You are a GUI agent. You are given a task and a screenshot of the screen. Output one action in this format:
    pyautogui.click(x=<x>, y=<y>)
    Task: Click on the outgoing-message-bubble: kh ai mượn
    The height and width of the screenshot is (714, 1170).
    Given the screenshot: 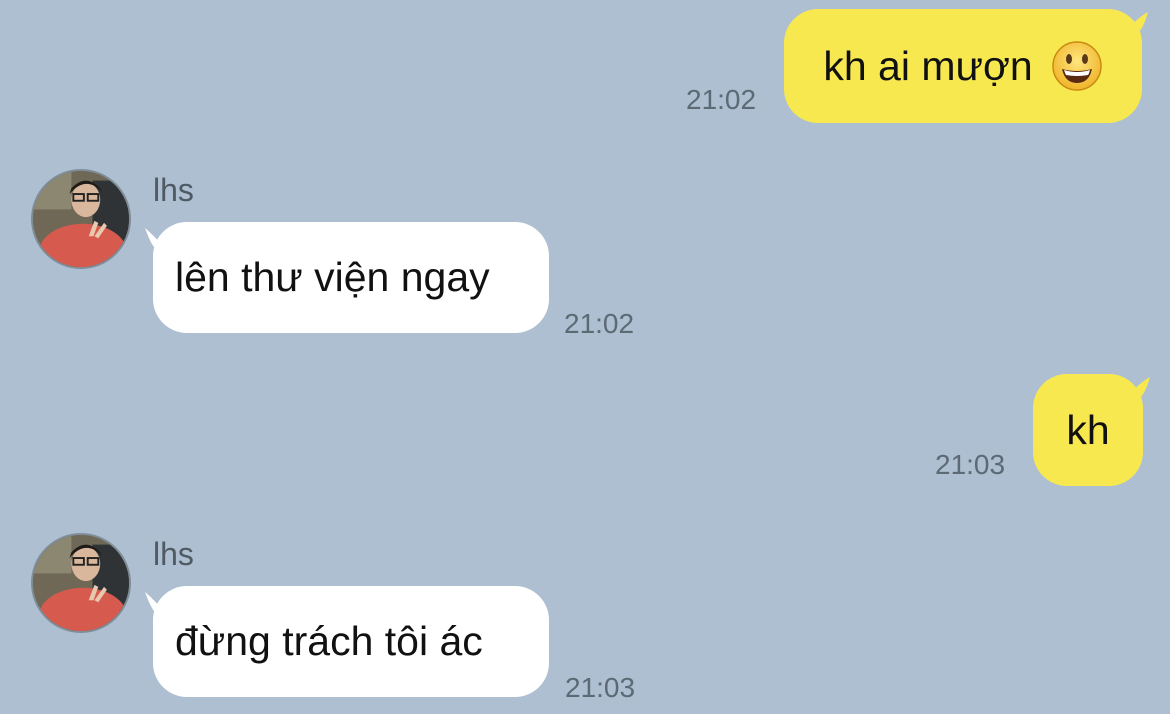 What is the action you would take?
    pyautogui.click(x=963, y=66)
    